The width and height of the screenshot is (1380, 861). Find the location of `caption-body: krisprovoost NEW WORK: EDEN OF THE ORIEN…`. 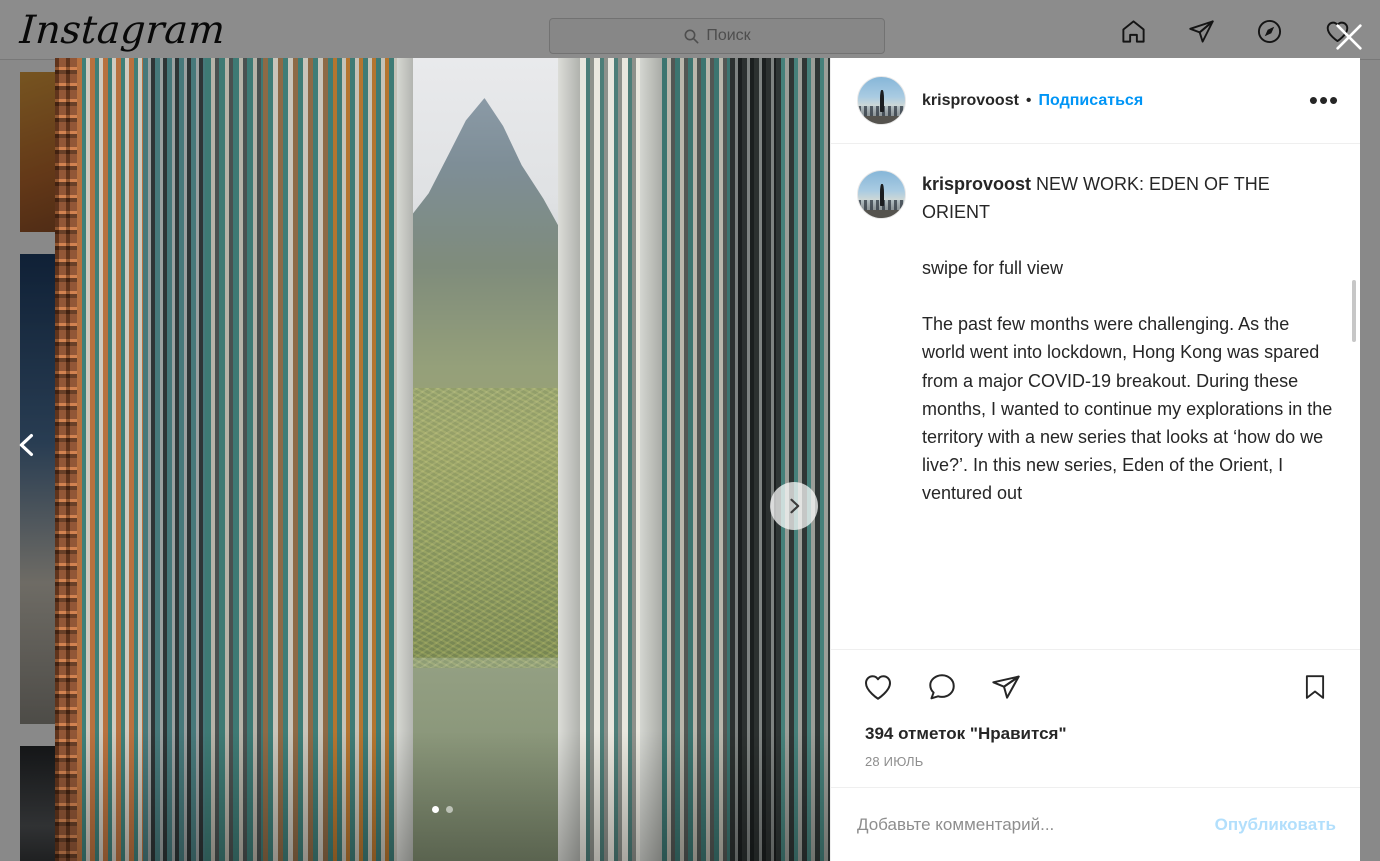

caption-body: krisprovoost NEW WORK: EDEN OF THE ORIEN… is located at coordinates (1129, 338).